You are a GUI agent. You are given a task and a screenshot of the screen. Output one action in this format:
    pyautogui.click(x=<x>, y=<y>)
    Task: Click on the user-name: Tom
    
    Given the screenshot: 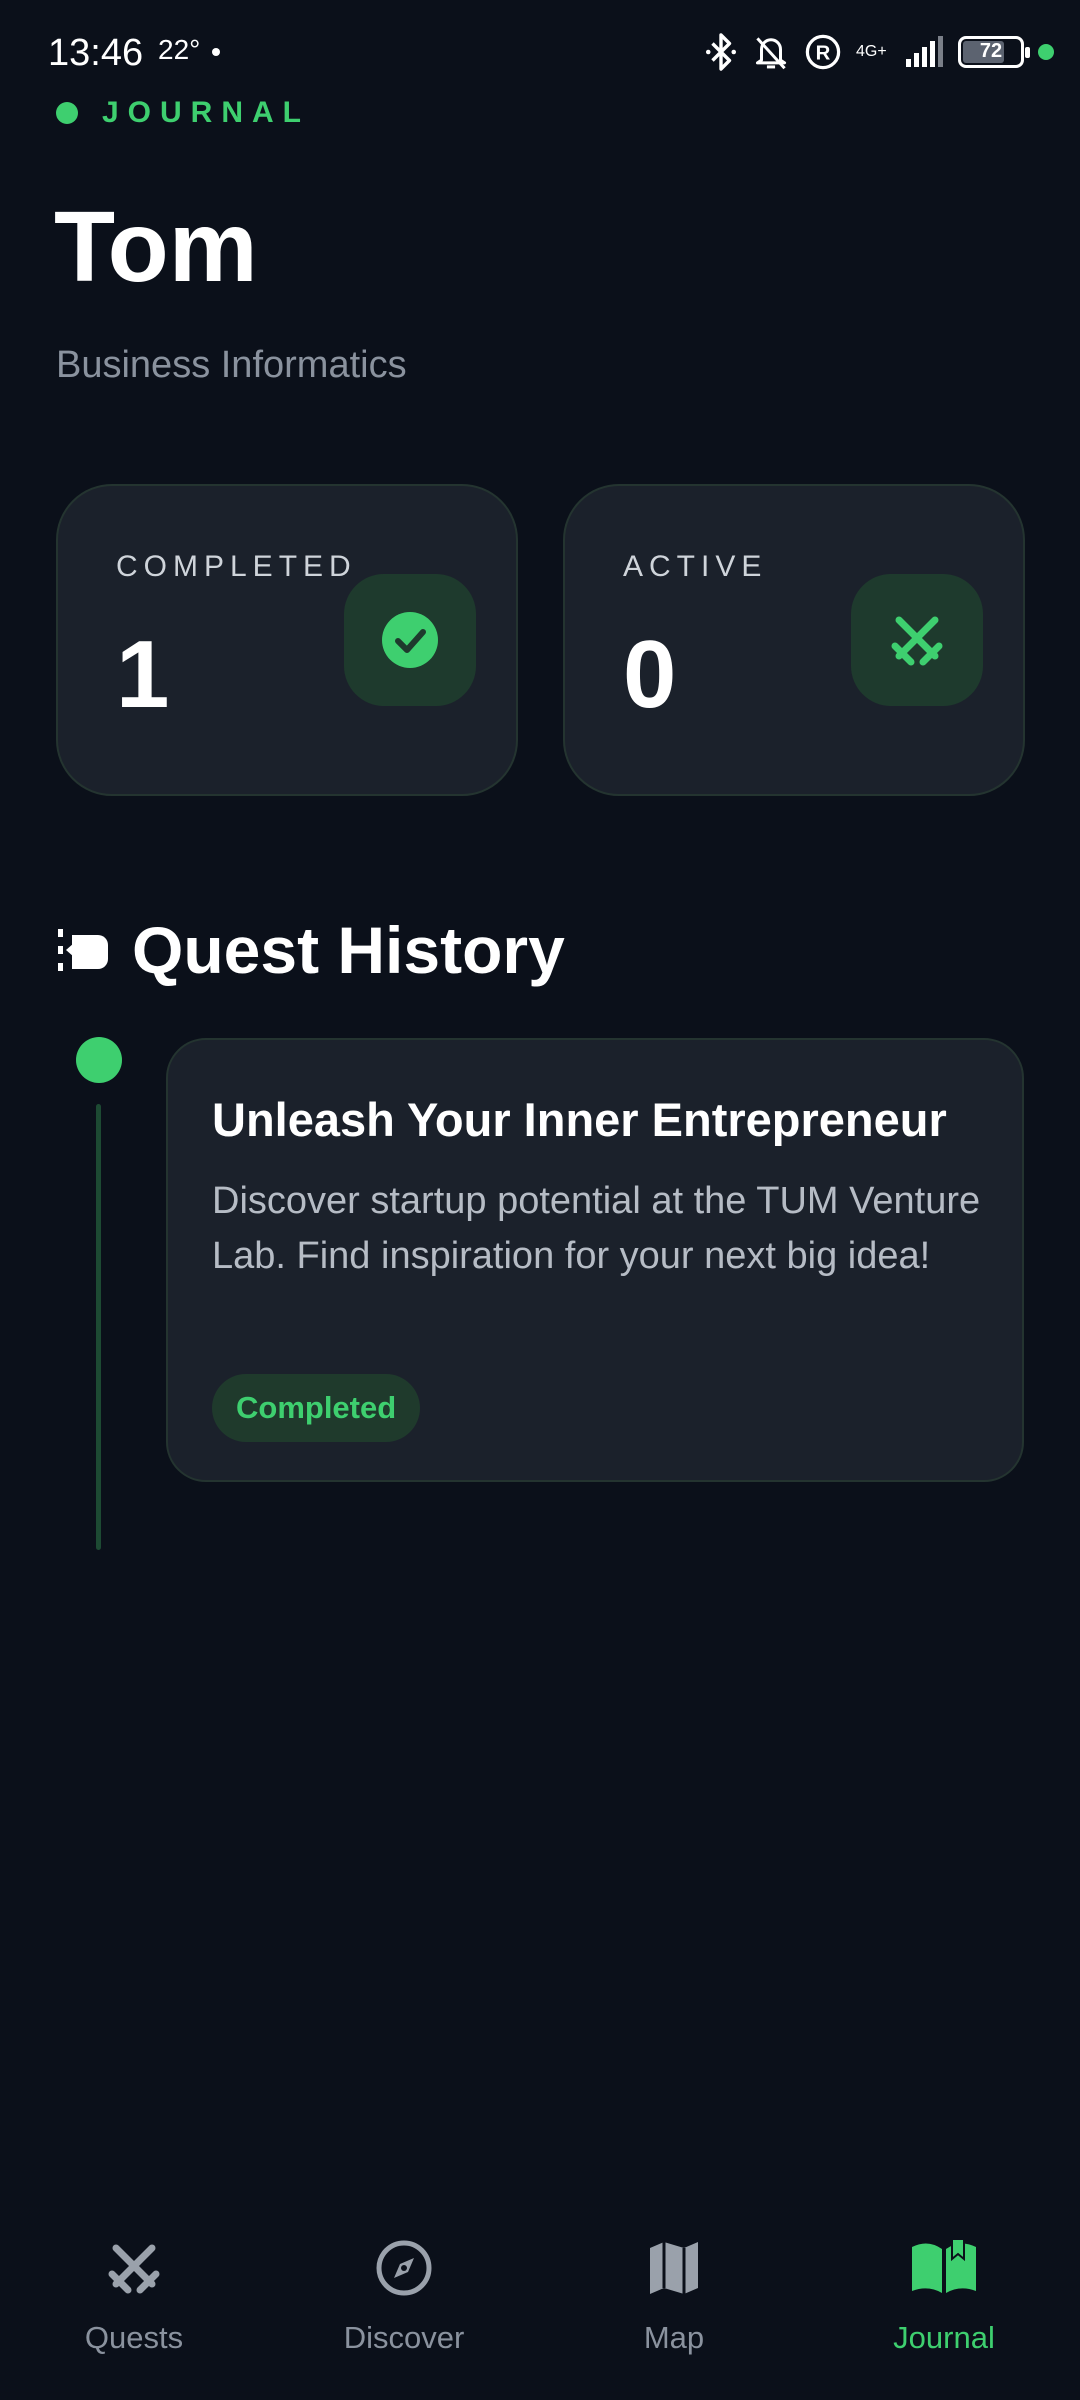 What is the action you would take?
    pyautogui.click(x=156, y=247)
    